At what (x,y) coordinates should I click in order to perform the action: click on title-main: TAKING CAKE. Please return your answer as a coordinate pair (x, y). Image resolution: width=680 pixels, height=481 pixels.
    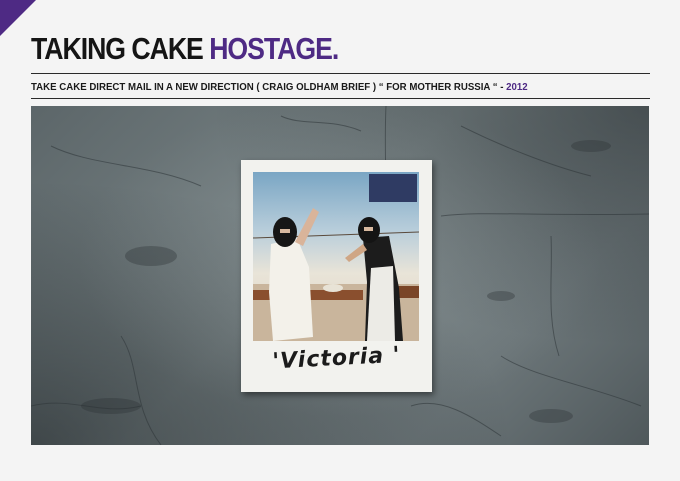
    Looking at the image, I should click on (117, 48).